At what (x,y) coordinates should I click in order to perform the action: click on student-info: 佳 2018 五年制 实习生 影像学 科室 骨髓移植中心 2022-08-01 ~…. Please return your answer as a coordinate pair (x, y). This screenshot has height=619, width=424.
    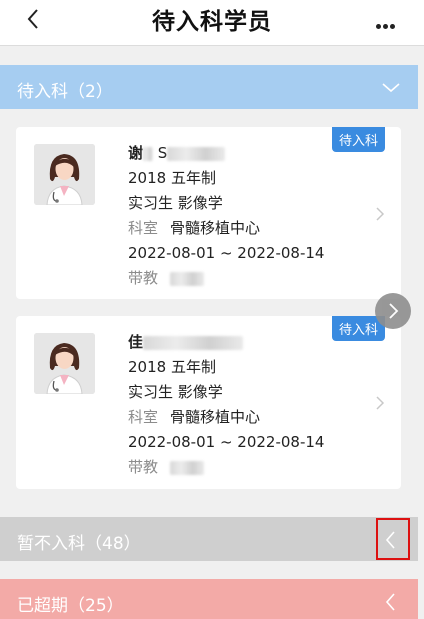
    Looking at the image, I should click on (226, 405).